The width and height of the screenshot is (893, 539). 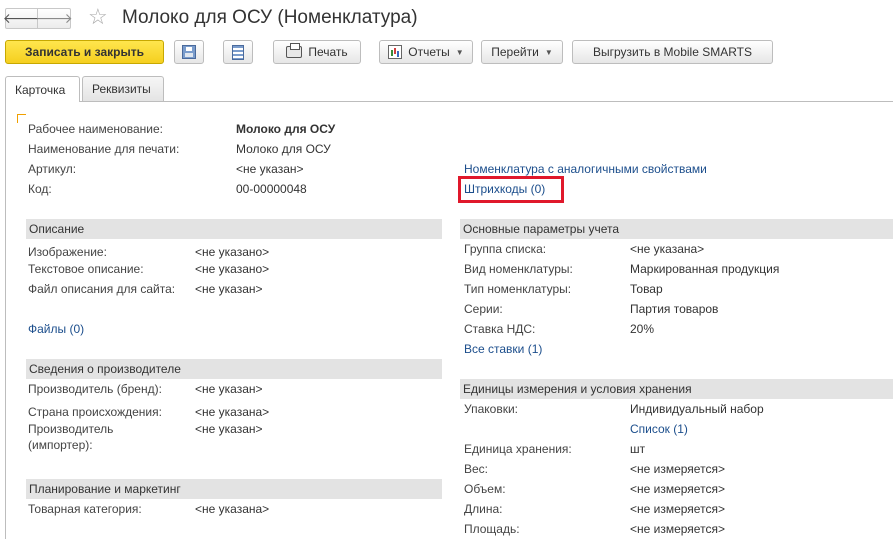 I want to click on report-icon, so click(x=395, y=52).